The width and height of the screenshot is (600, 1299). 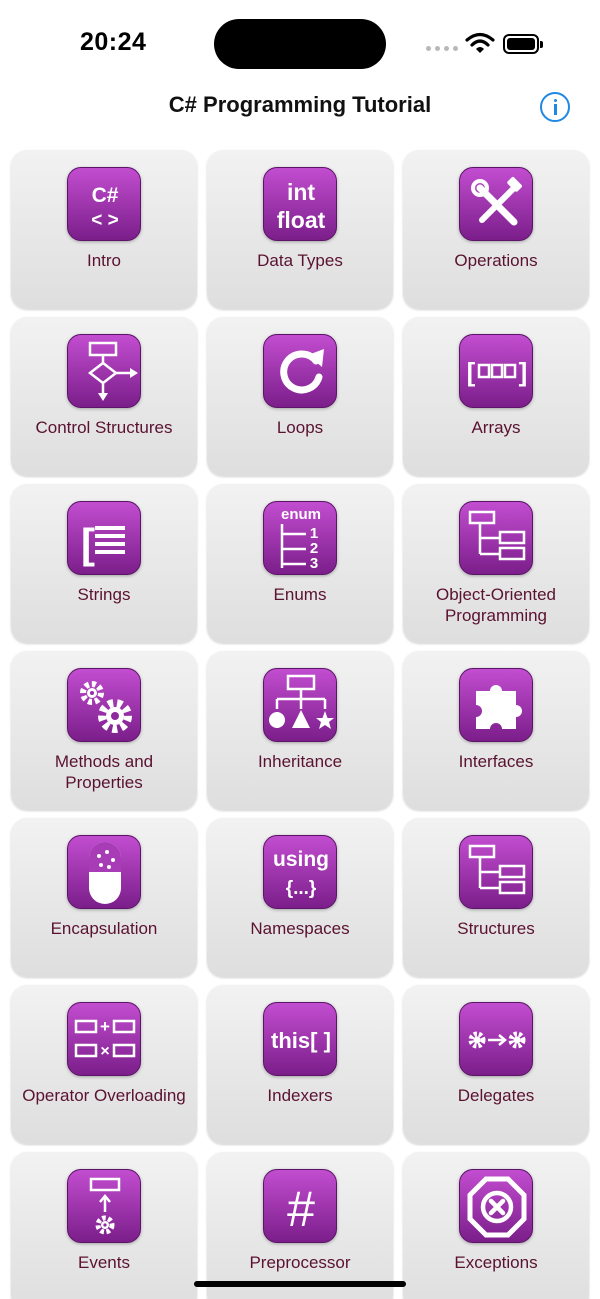 What do you see at coordinates (300, 1284) in the screenshot?
I see `home-indicator` at bounding box center [300, 1284].